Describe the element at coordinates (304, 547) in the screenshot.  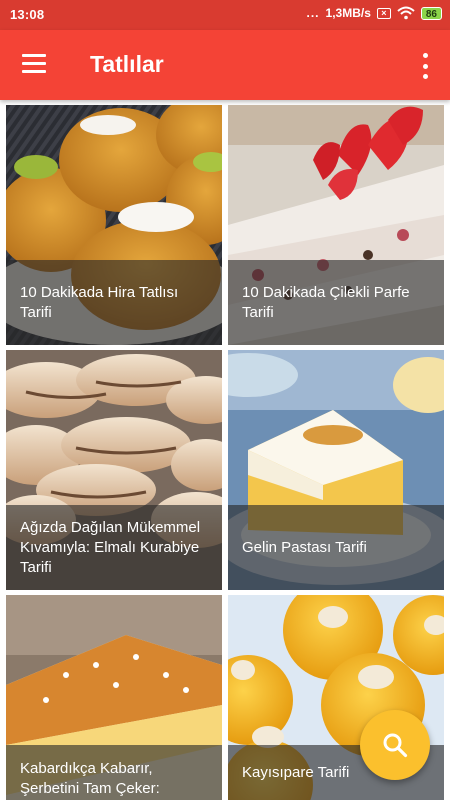
I see `recipe-title: Gelin Pastası Tarifi` at that location.